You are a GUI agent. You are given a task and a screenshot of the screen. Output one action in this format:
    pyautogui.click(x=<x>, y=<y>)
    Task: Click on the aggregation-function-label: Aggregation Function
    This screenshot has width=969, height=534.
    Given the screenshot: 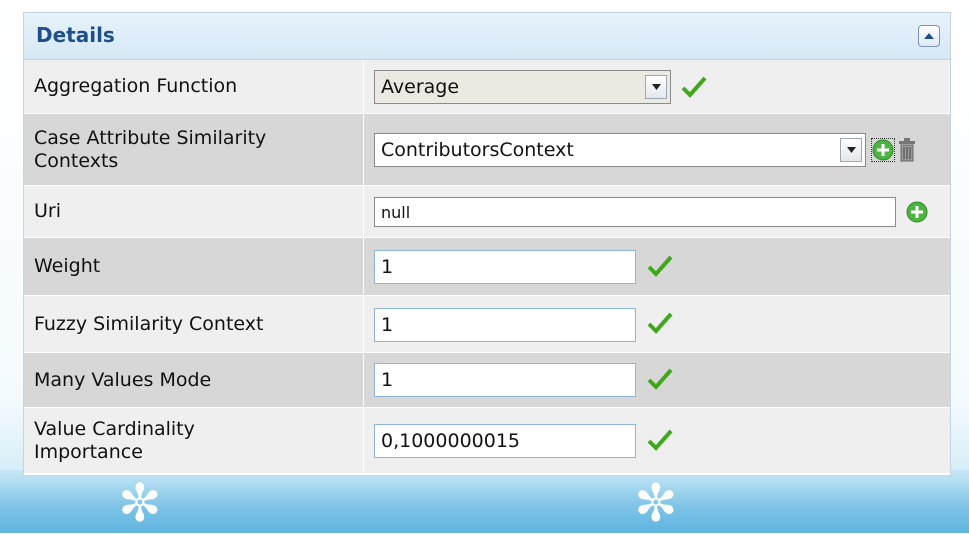 What is the action you would take?
    pyautogui.click(x=194, y=86)
    